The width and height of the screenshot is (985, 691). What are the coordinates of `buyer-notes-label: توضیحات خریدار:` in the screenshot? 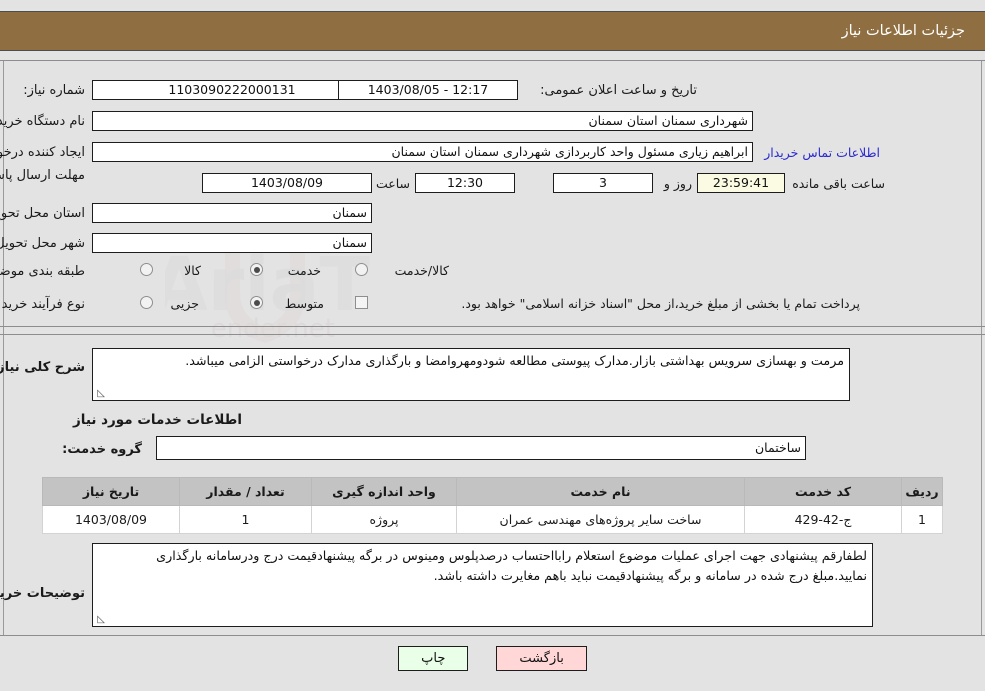 It's located at (42, 593).